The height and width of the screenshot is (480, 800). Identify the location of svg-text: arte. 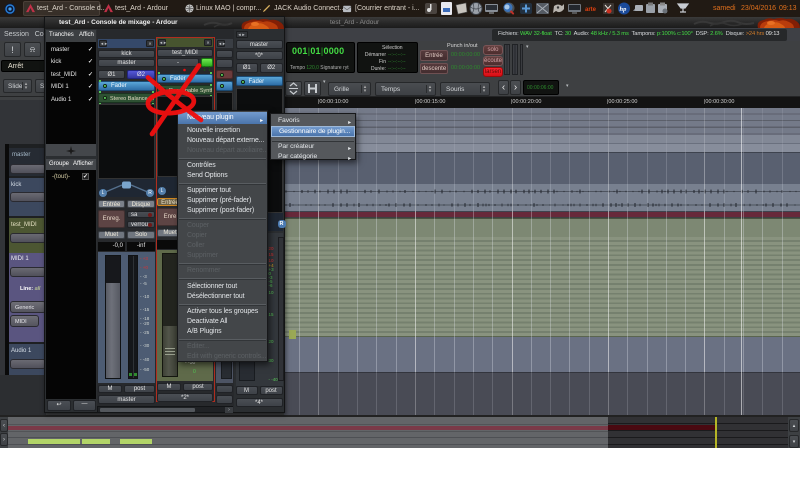
(591, 10).